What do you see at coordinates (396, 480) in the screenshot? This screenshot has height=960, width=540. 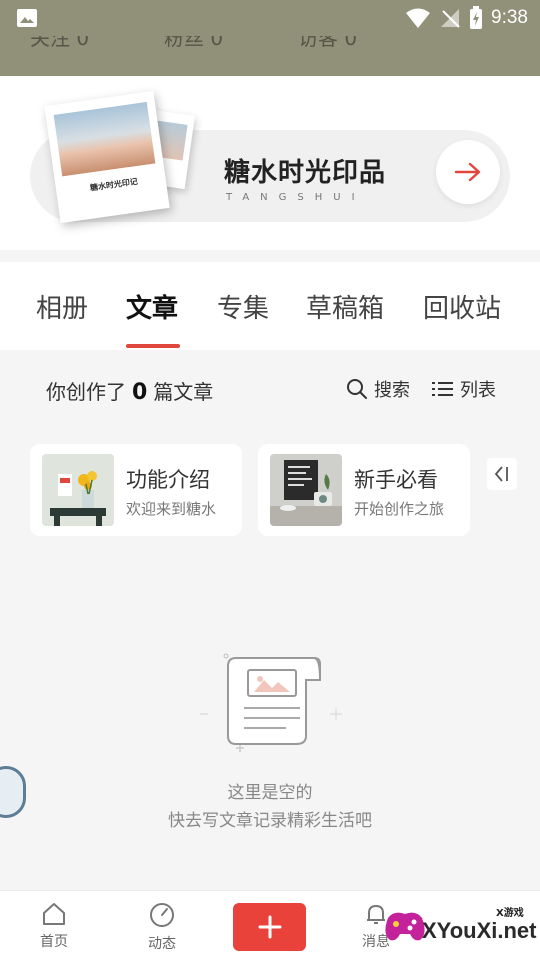 I see `card-title: 新手必看` at bounding box center [396, 480].